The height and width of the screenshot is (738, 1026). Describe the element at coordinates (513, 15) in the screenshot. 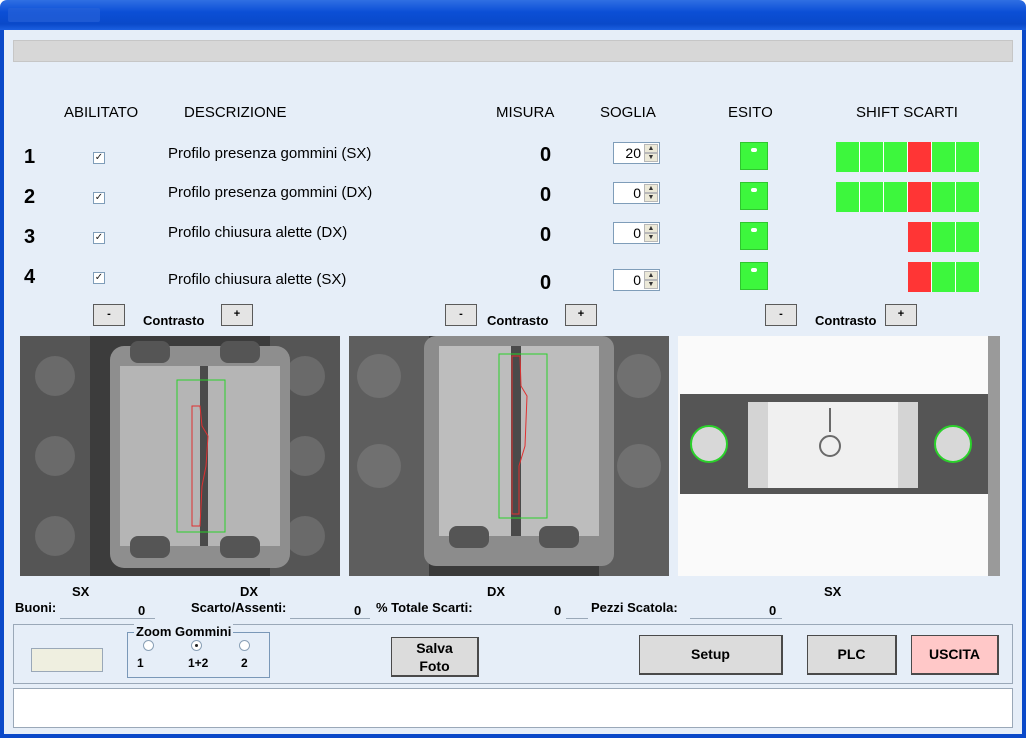

I see `window-titlebar` at that location.